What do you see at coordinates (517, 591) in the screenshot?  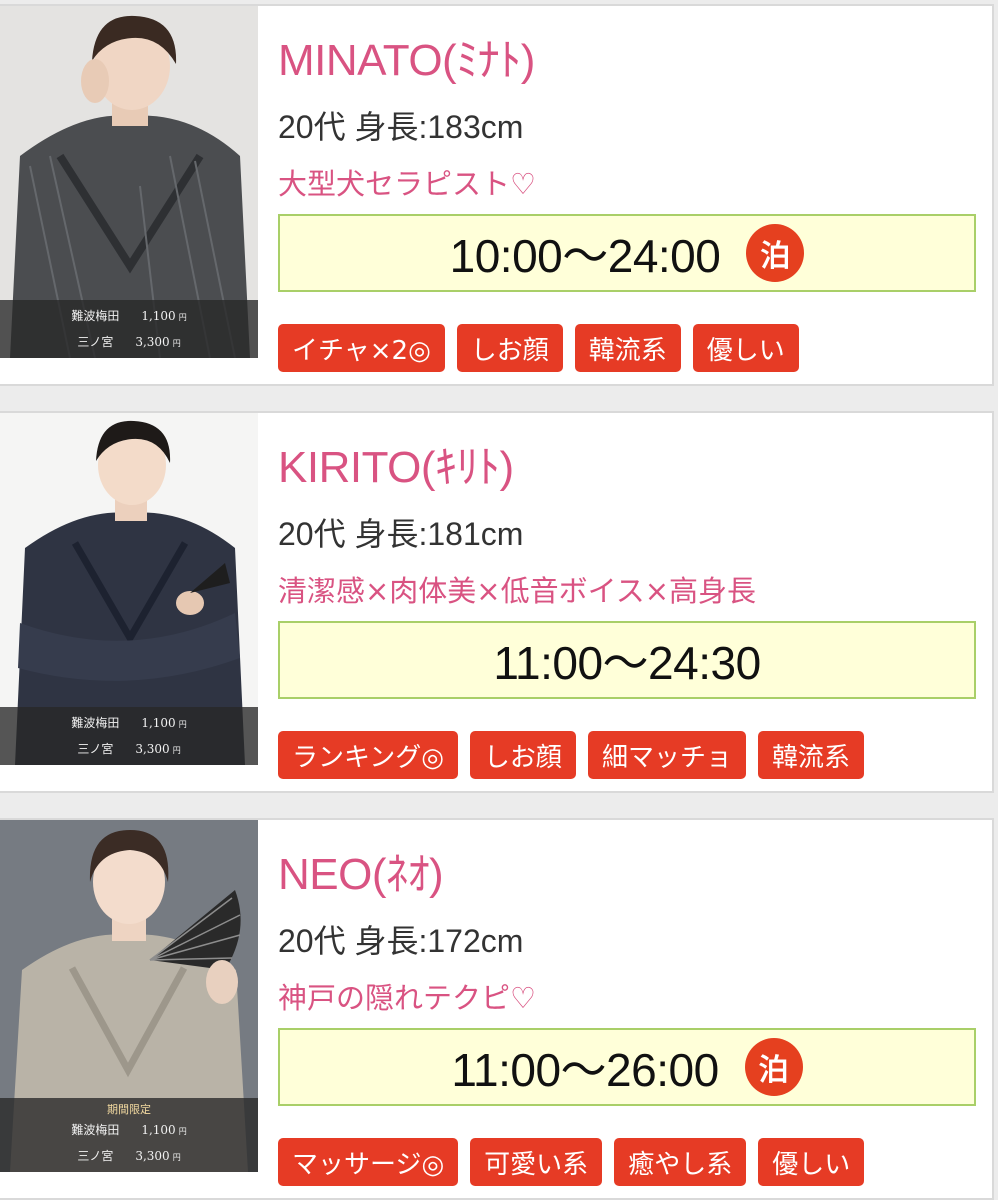 I see `therapist-catchphrase: 清潔感×肉体美×低音ボイス×高身長` at bounding box center [517, 591].